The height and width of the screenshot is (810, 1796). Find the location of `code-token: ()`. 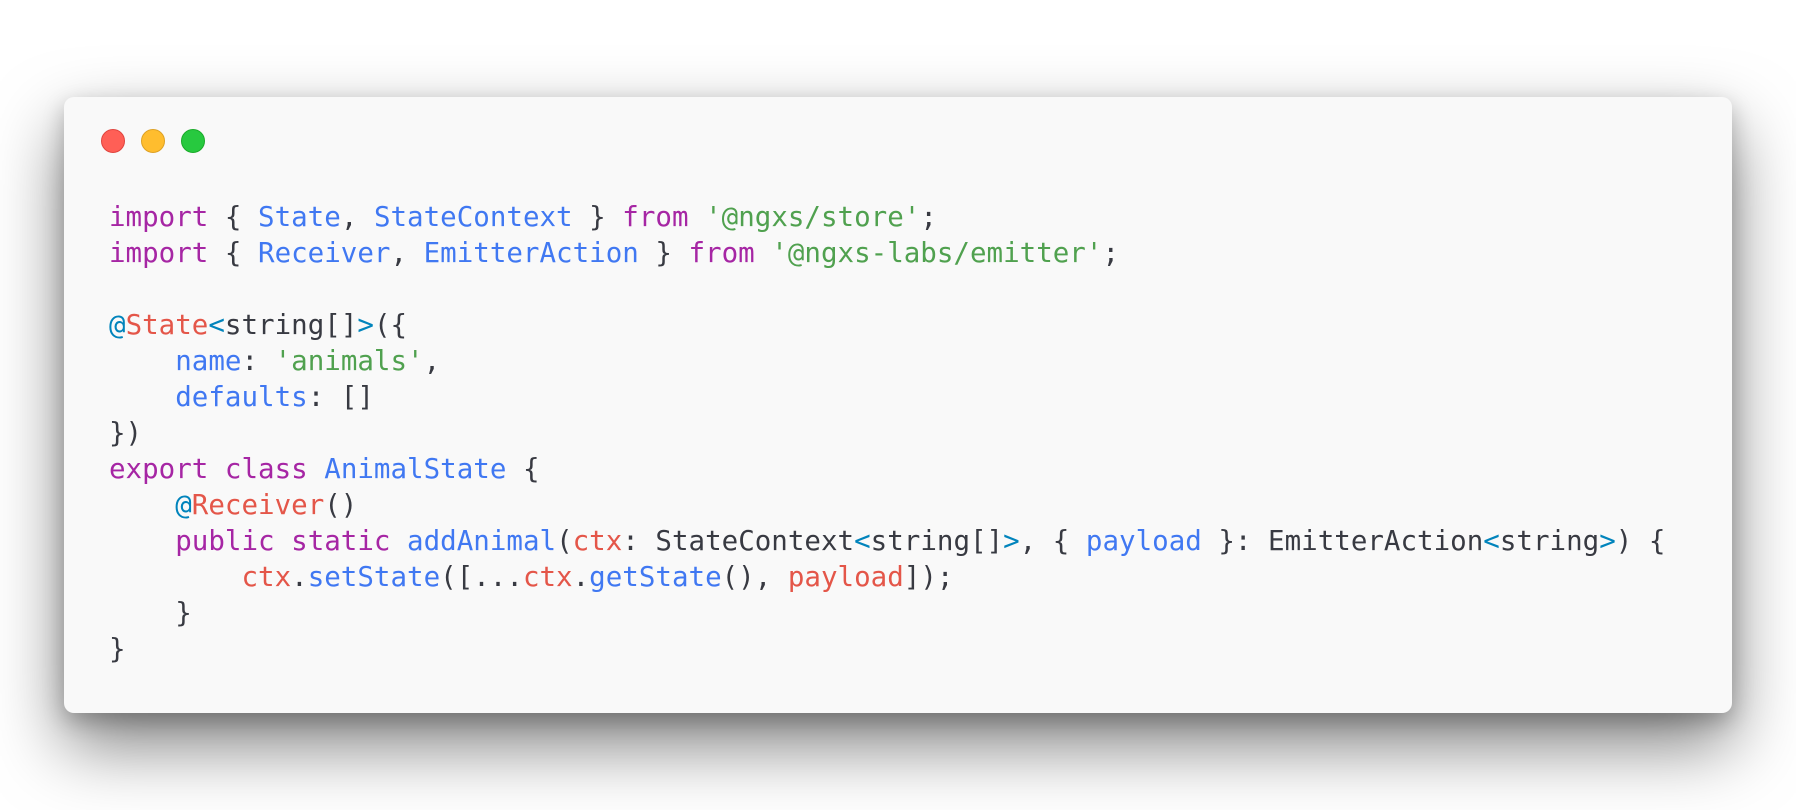

code-token: () is located at coordinates (341, 505).